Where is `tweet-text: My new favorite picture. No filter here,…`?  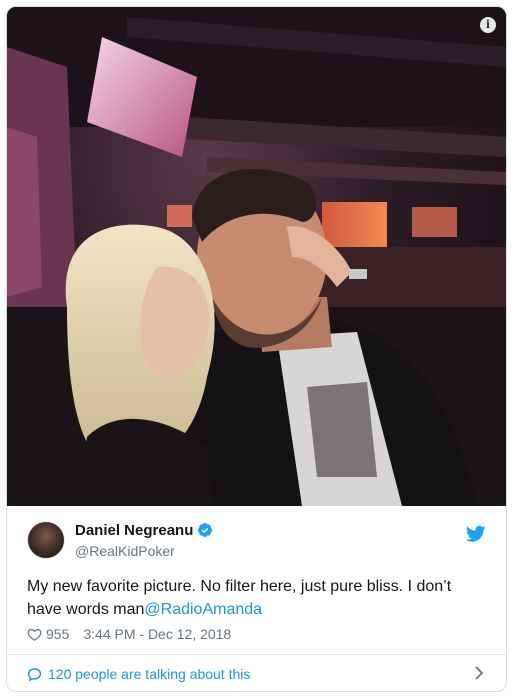 tweet-text: My new favorite picture. No filter here,… is located at coordinates (252, 598).